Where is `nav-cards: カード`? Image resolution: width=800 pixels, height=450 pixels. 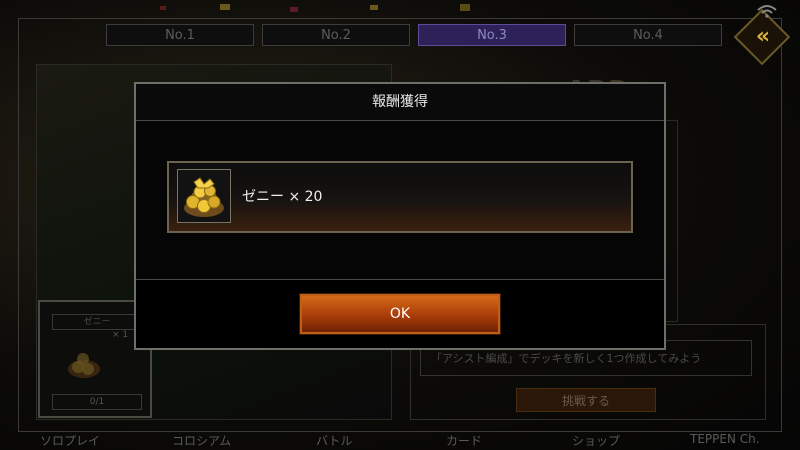
nav-cards: カード is located at coordinates (464, 440).